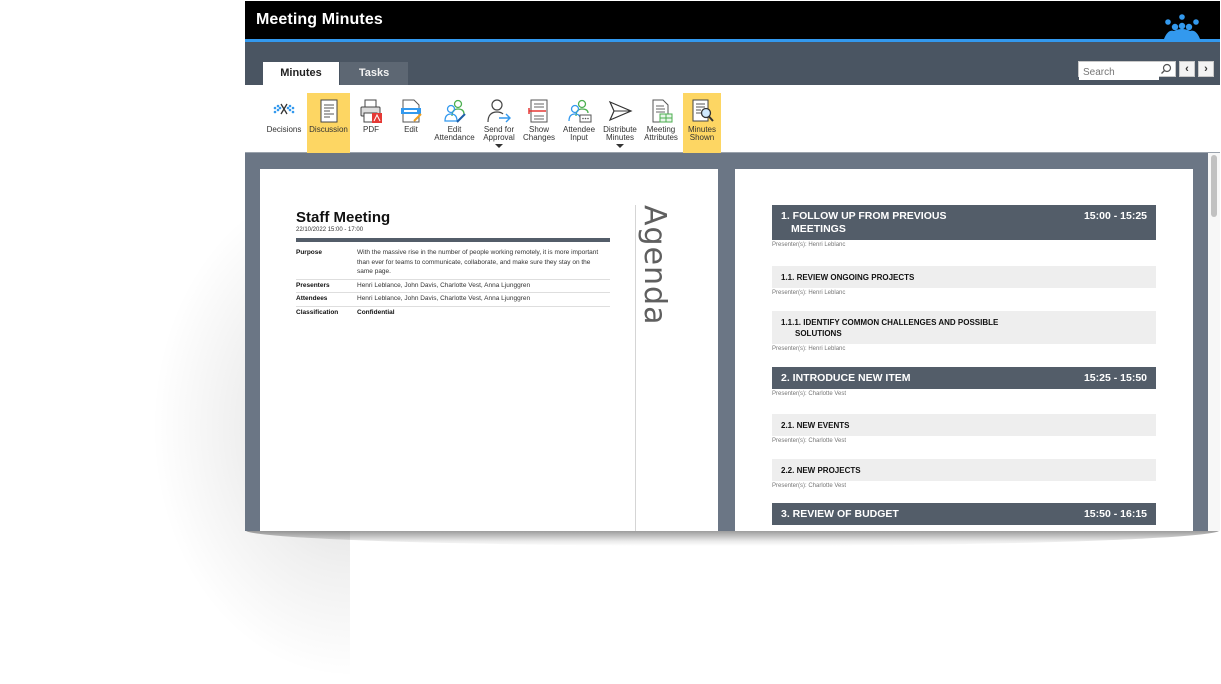 The image size is (1221, 684). What do you see at coordinates (702, 123) in the screenshot?
I see `minutes-shown-button: Minutes Shown` at bounding box center [702, 123].